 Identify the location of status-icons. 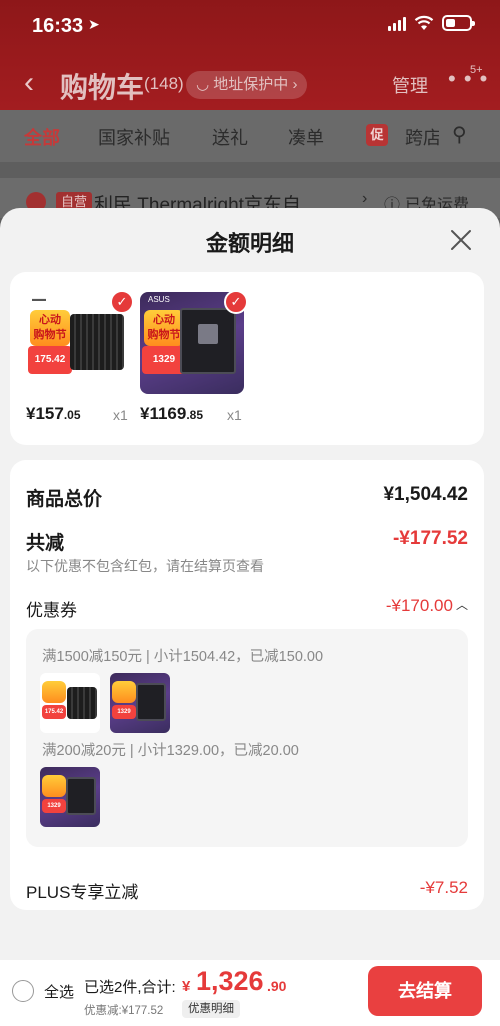
(431, 23).